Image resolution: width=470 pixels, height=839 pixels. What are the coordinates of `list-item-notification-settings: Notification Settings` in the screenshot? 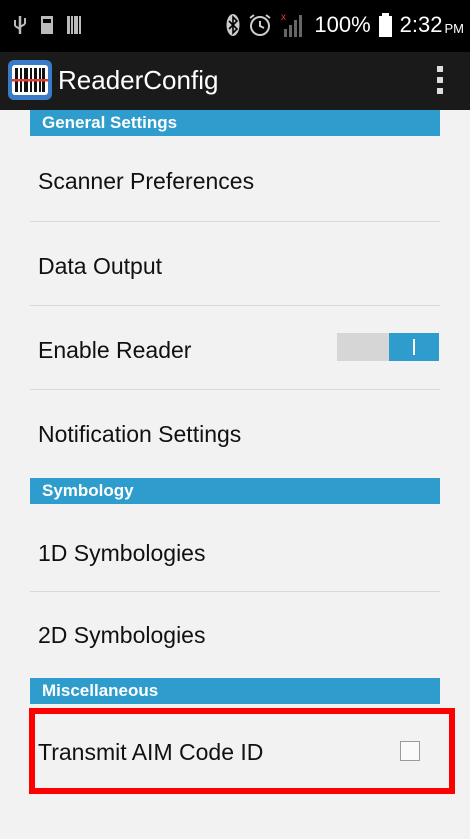 It's located at (235, 434).